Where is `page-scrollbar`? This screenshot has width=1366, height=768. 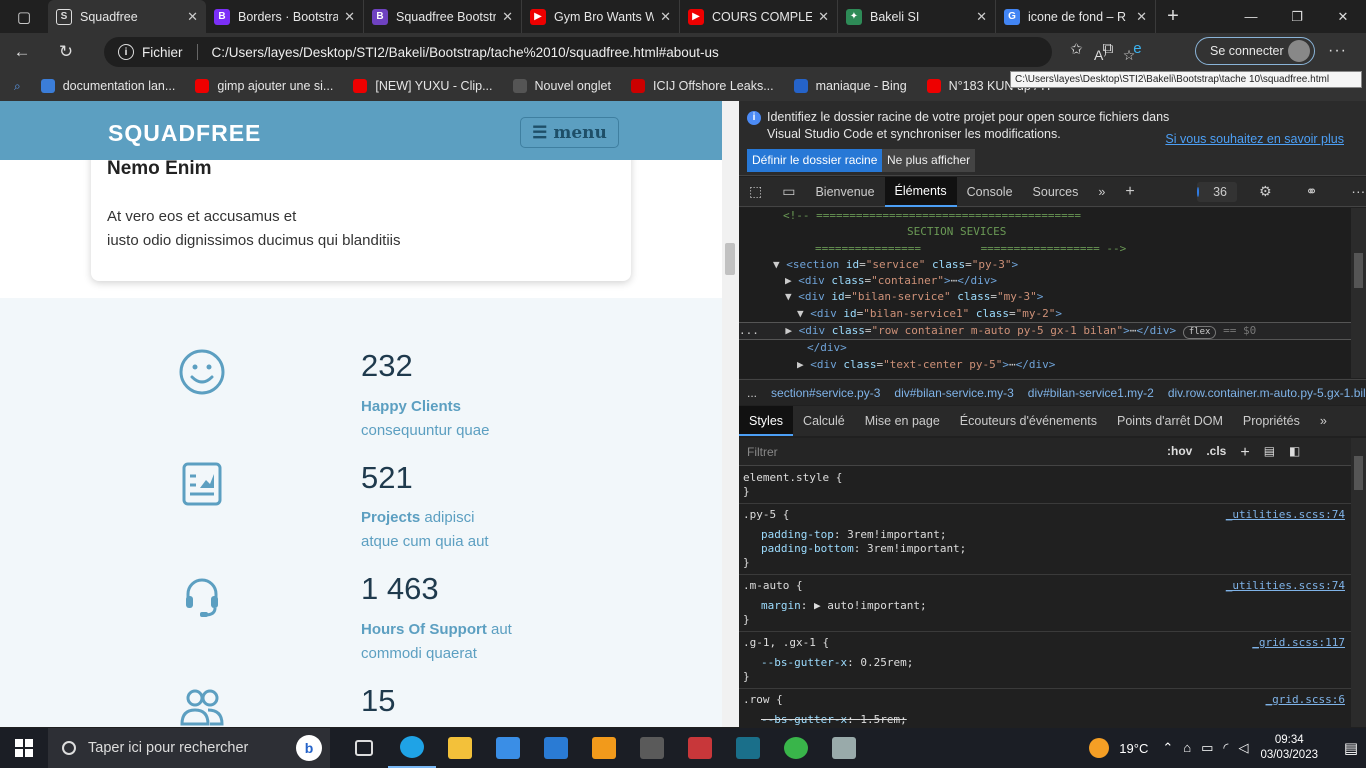
page-scrollbar is located at coordinates (730, 414).